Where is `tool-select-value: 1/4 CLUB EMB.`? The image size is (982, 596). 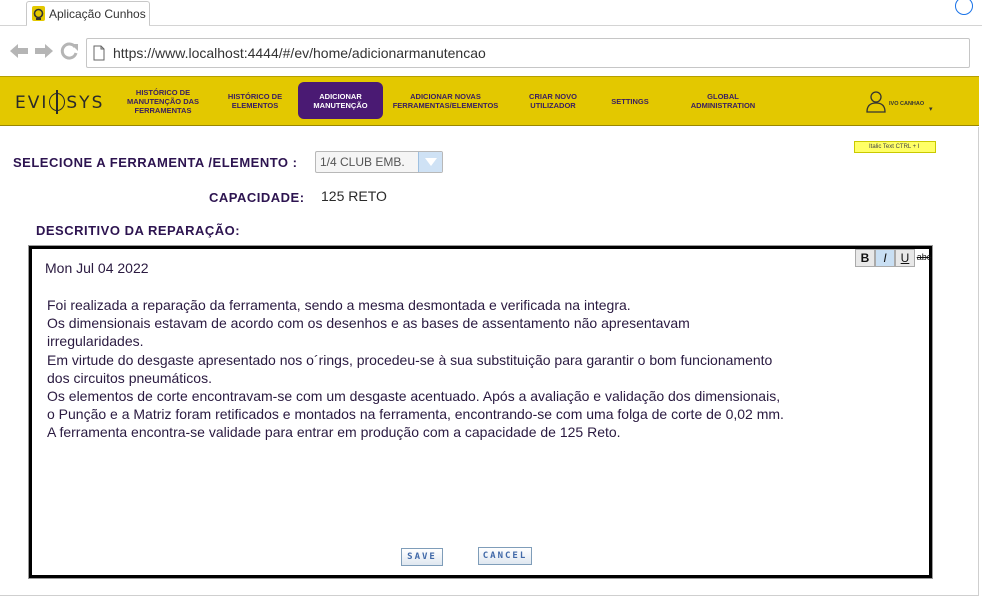
tool-select-value: 1/4 CLUB EMB. is located at coordinates (362, 162).